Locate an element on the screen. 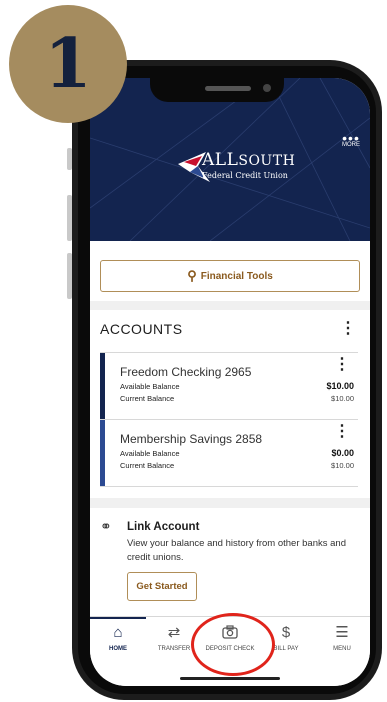  highlight-ring is located at coordinates (233, 644).